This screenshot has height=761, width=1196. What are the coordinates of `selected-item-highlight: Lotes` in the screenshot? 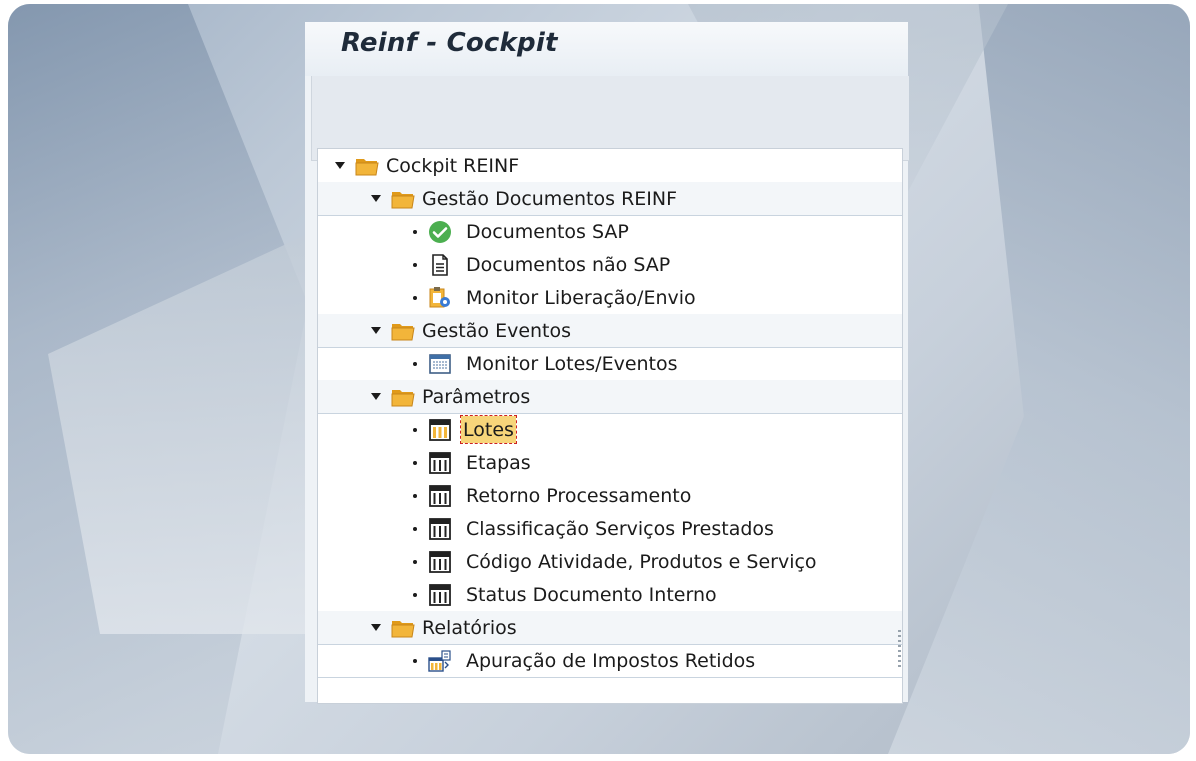 It's located at (488, 429).